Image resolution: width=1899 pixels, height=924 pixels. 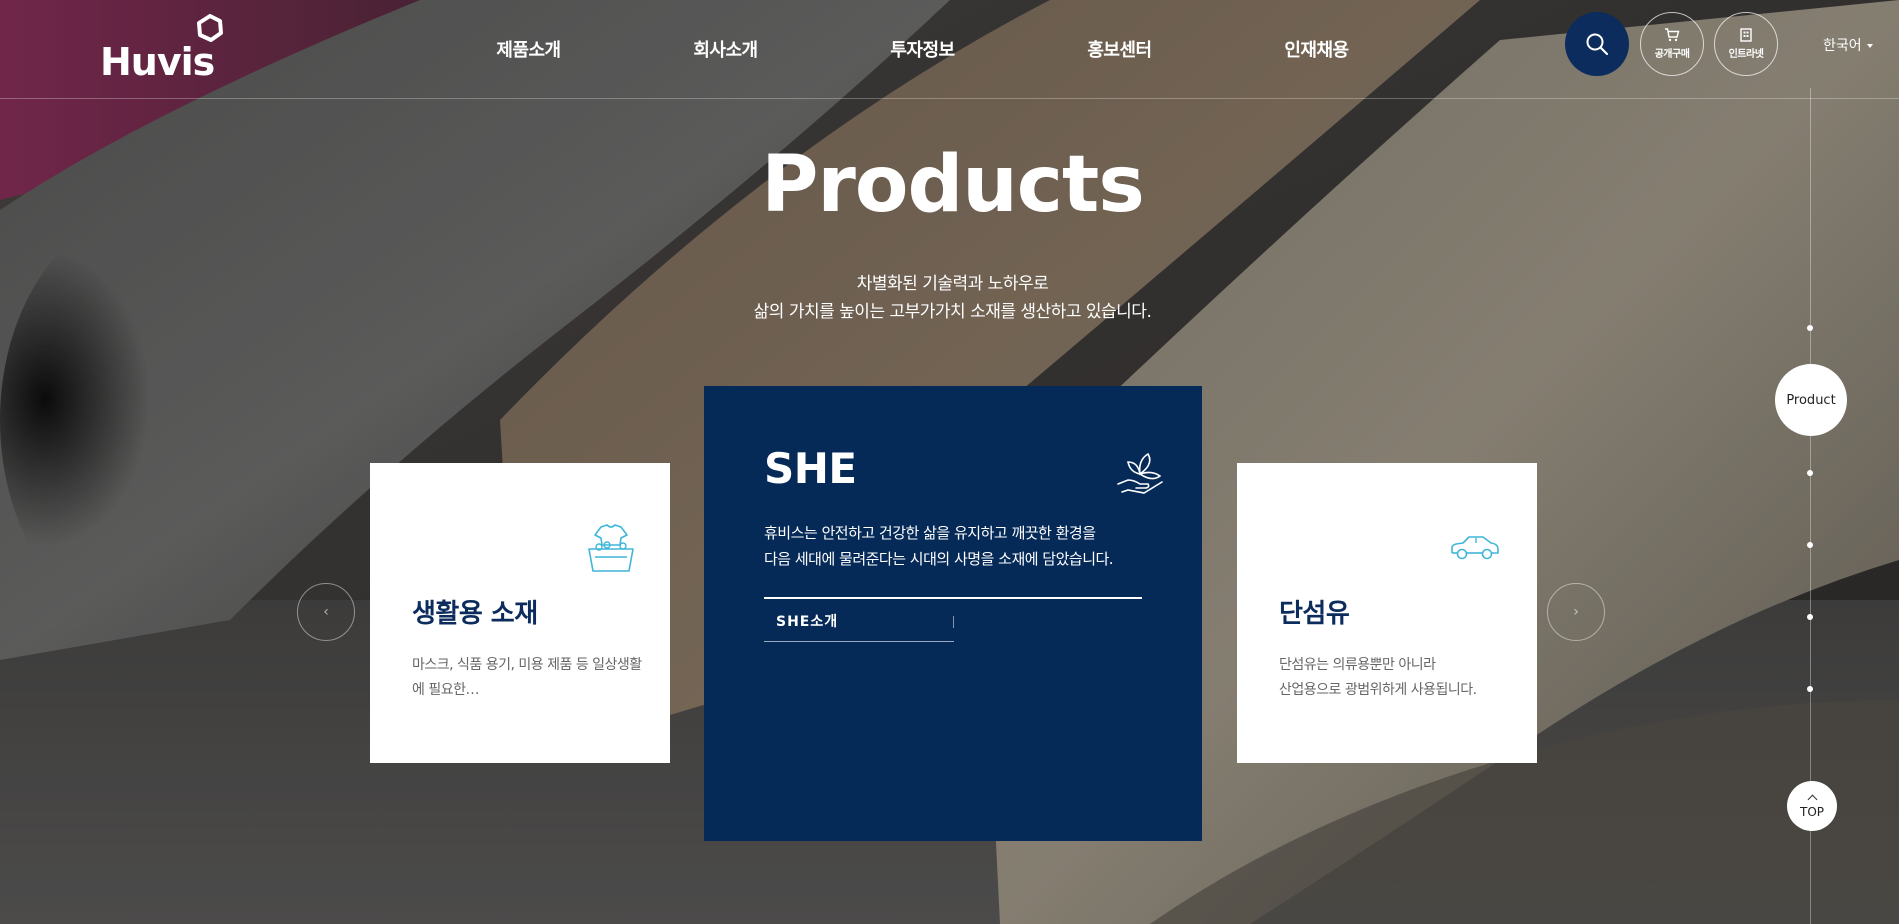 What do you see at coordinates (1316, 49) in the screenshot?
I see `nav-item-careers: 인재채용` at bounding box center [1316, 49].